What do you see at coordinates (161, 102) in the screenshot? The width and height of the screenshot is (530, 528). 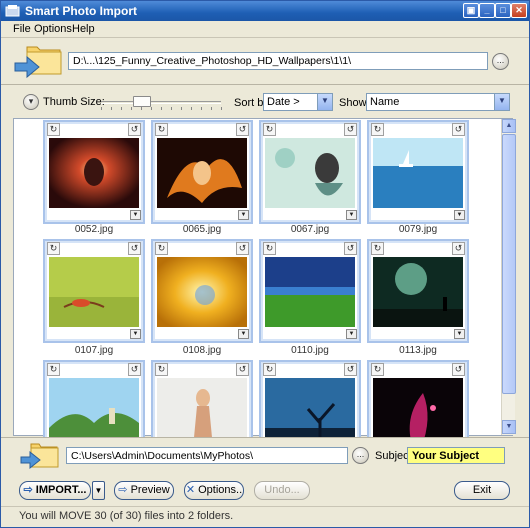 I see `thumb-size-slider-track` at bounding box center [161, 102].